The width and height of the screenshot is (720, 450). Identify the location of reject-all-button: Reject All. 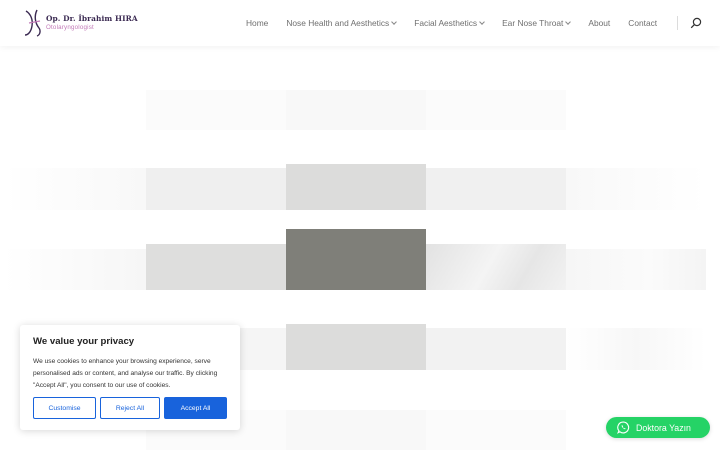
(130, 408).